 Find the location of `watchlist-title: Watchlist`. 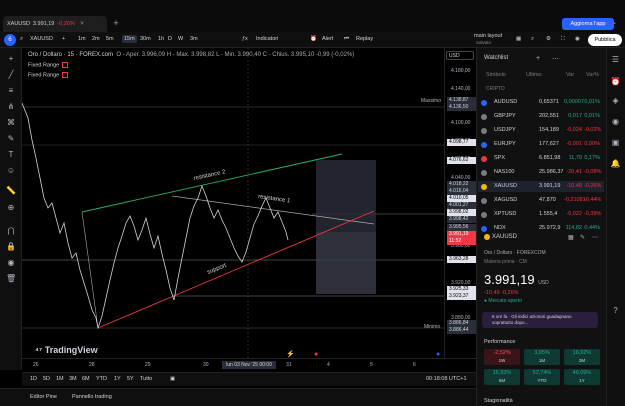

watchlist-title: Watchlist is located at coordinates (496, 58).